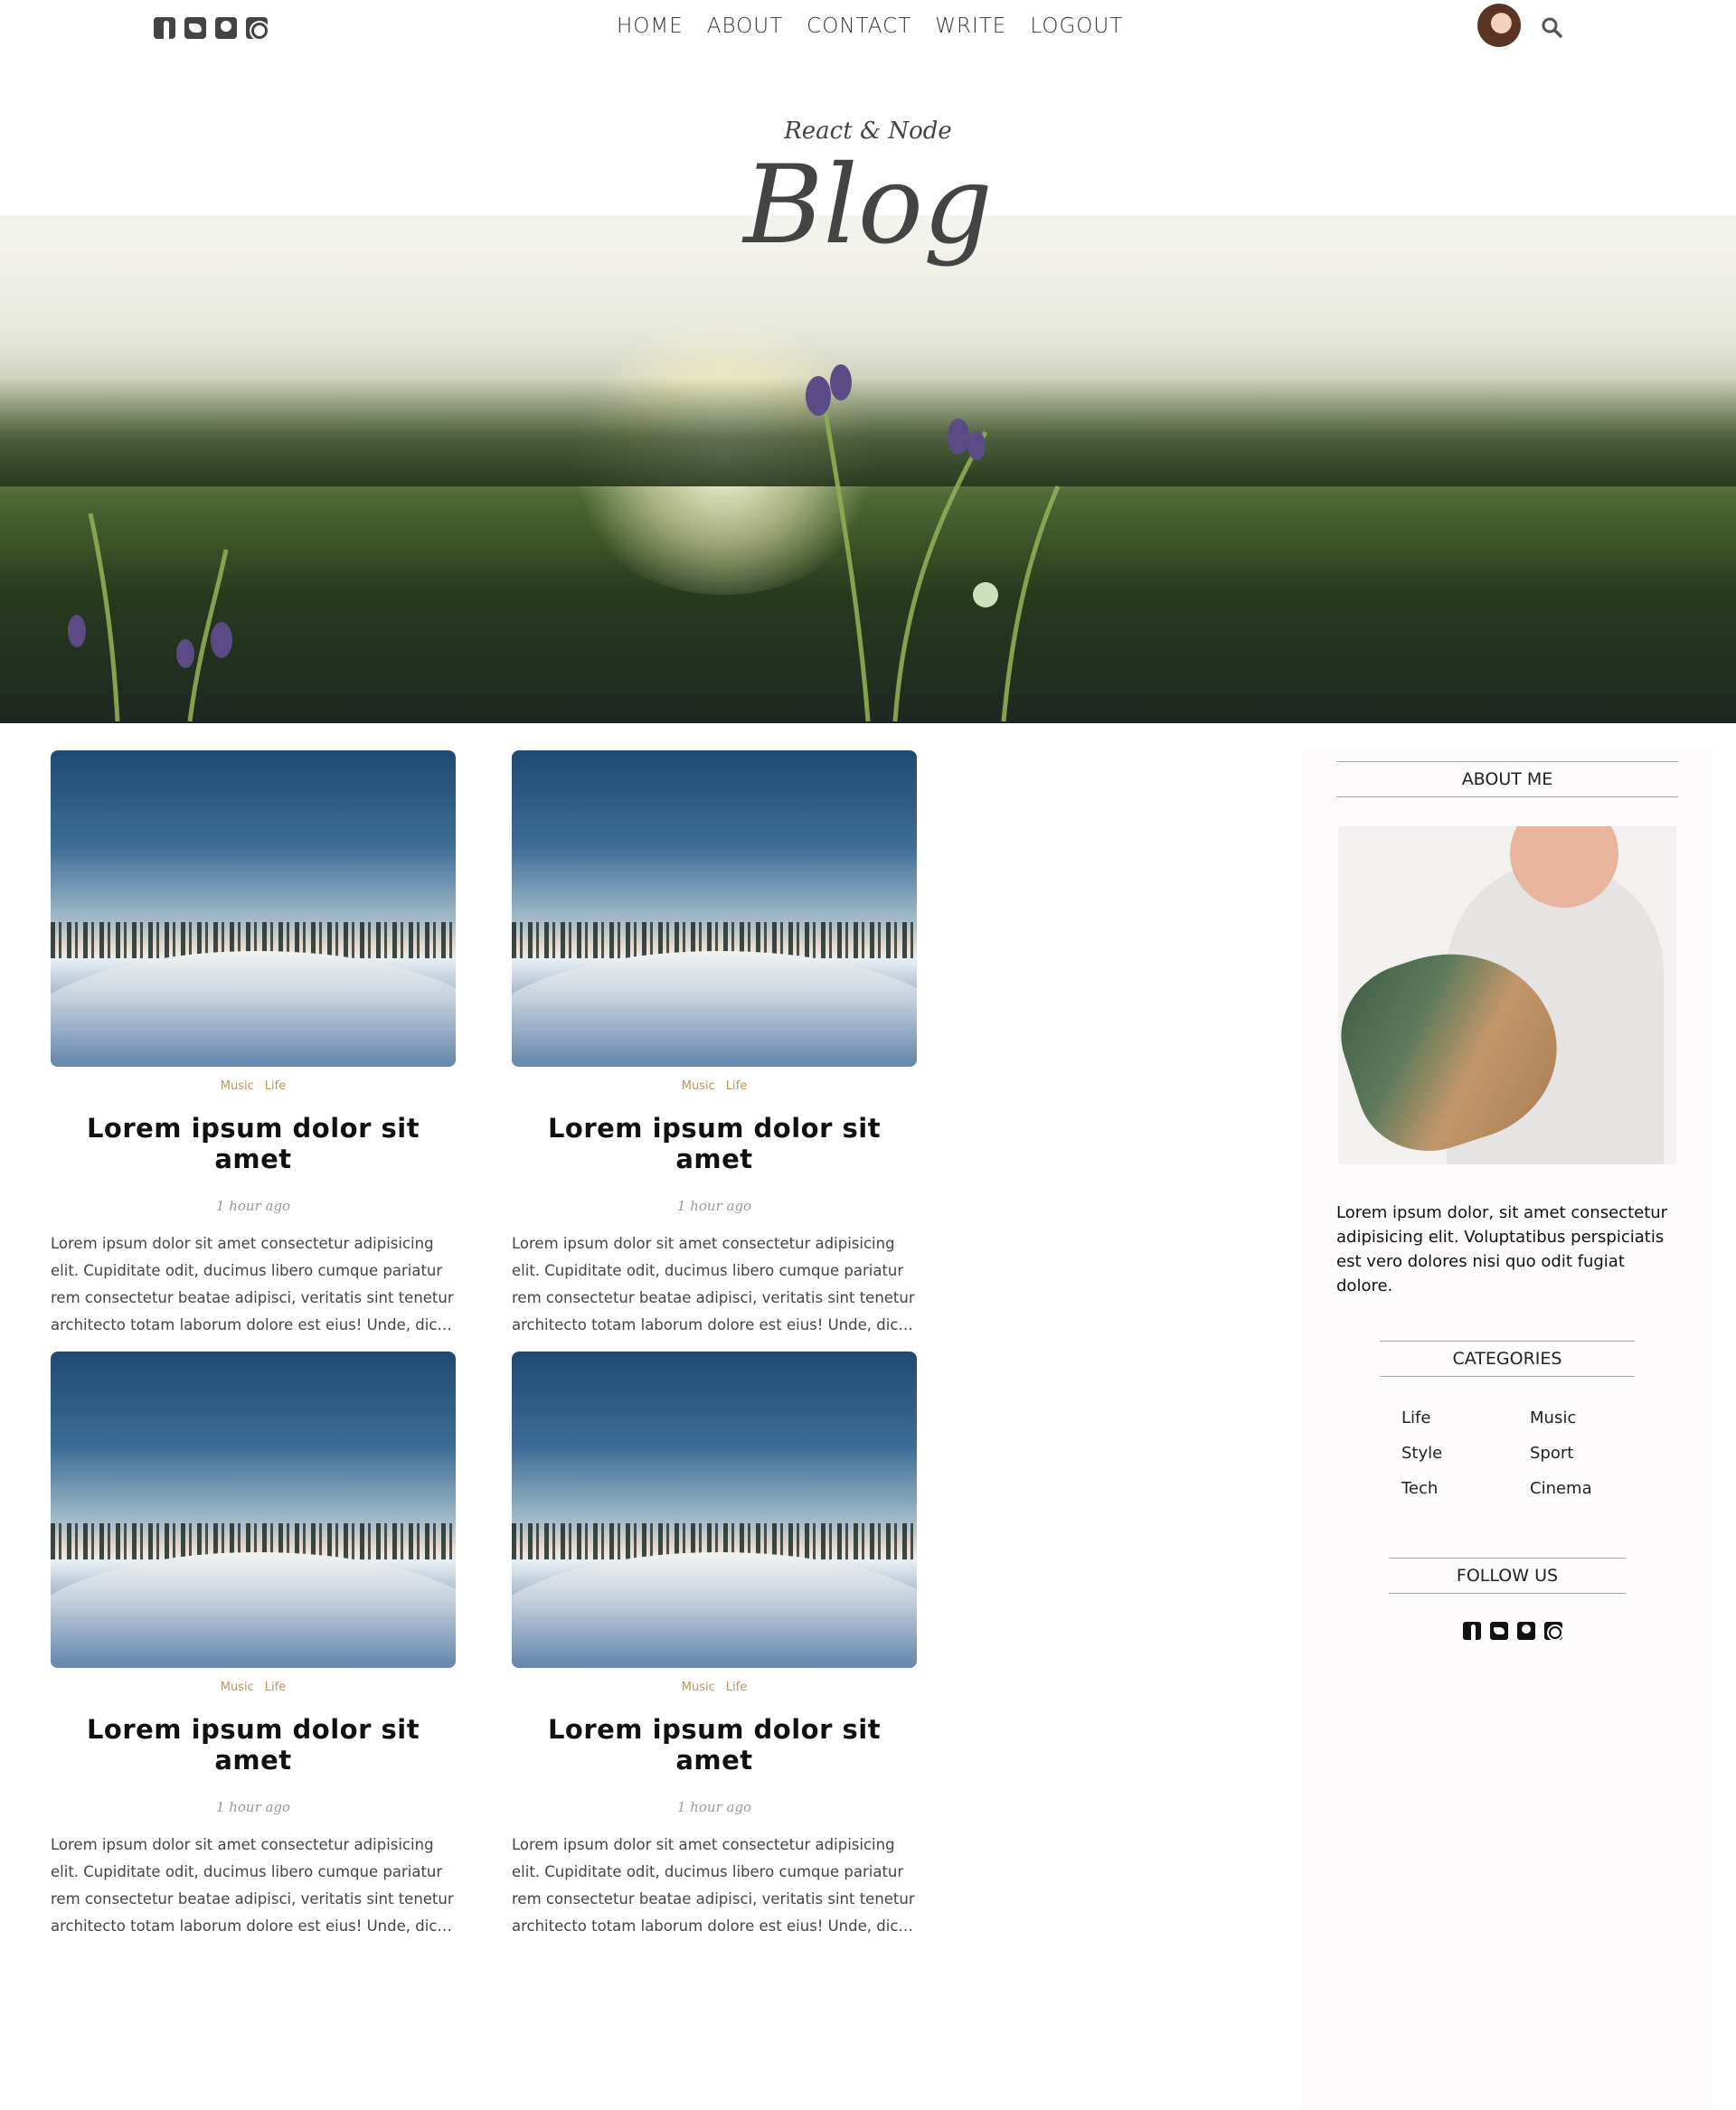 This screenshot has width=1736, height=2110. Describe the element at coordinates (971, 26) in the screenshot. I see `nav-item-write: WRITE` at that location.